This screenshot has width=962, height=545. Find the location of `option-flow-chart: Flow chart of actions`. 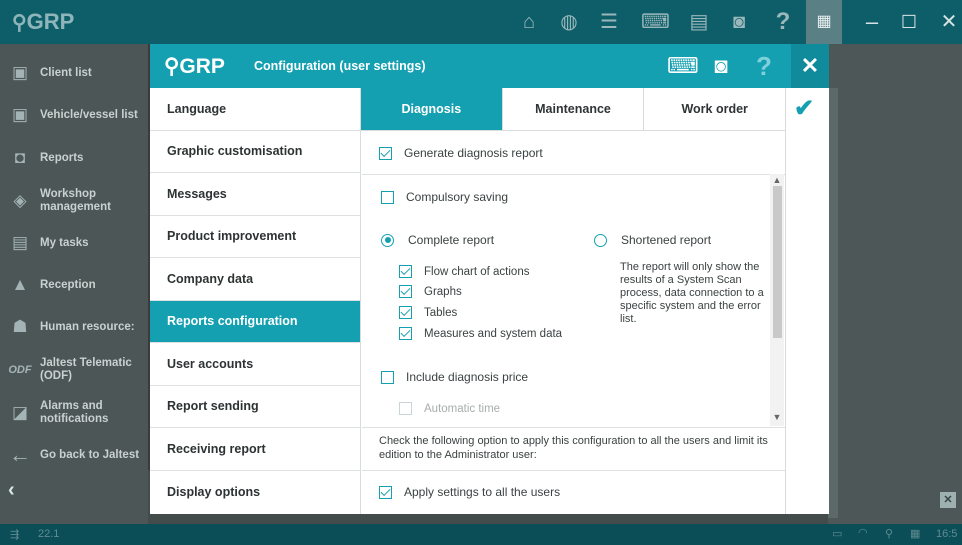

option-flow-chart: Flow chart of actions is located at coordinates (464, 271).